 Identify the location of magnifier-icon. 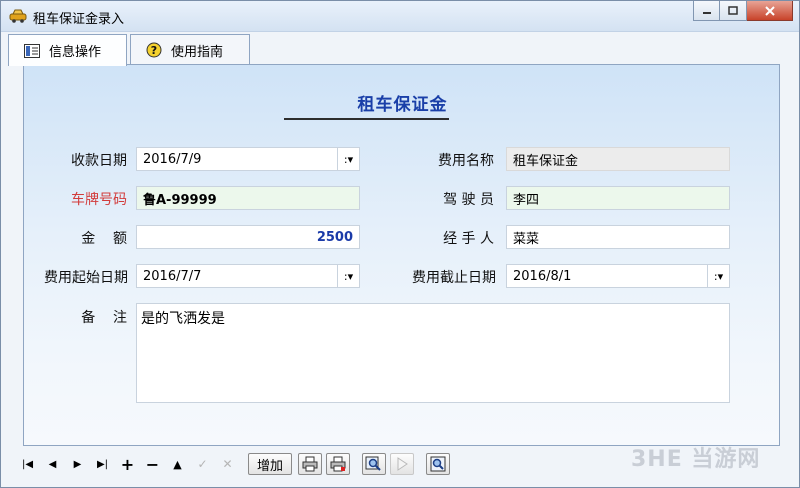
(438, 464).